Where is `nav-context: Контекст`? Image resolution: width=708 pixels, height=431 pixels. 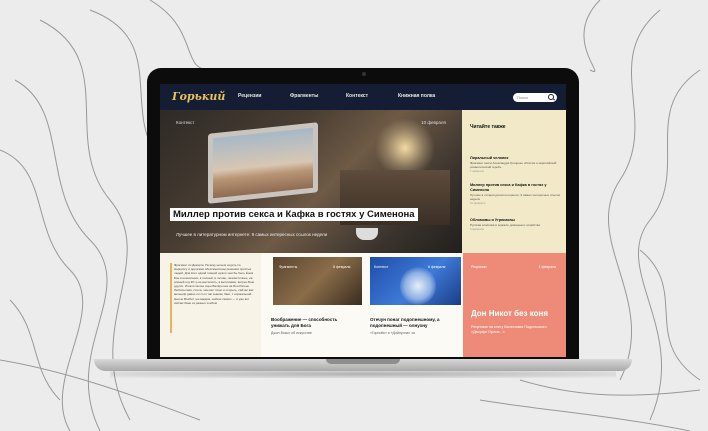
nav-context: Контекст is located at coordinates (357, 96).